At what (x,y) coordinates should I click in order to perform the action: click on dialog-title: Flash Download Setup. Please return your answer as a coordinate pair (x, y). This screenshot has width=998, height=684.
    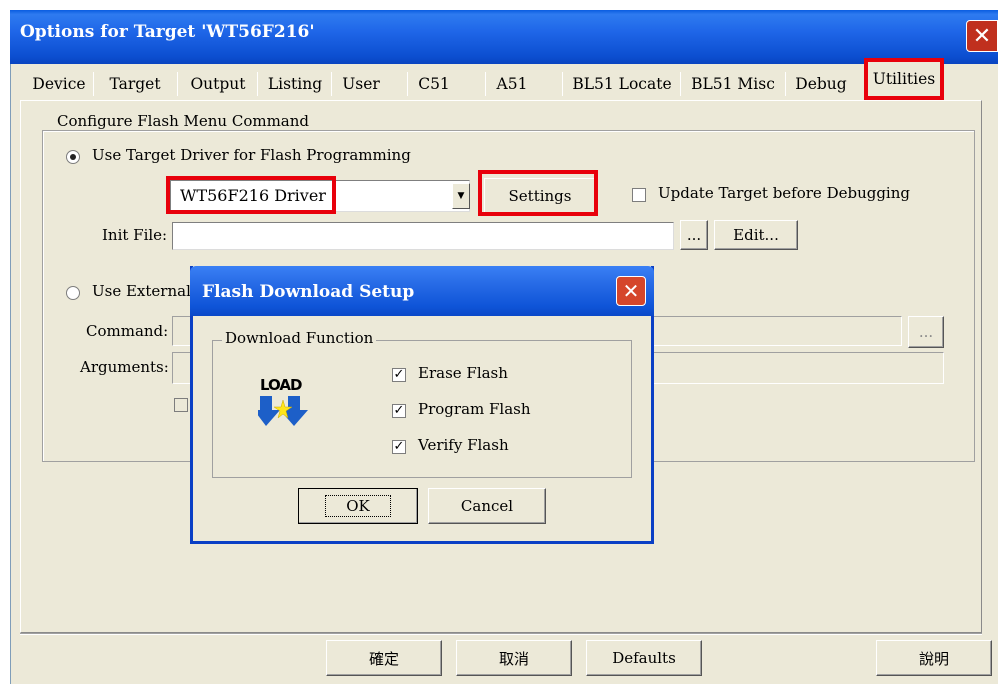
    Looking at the image, I should click on (308, 292).